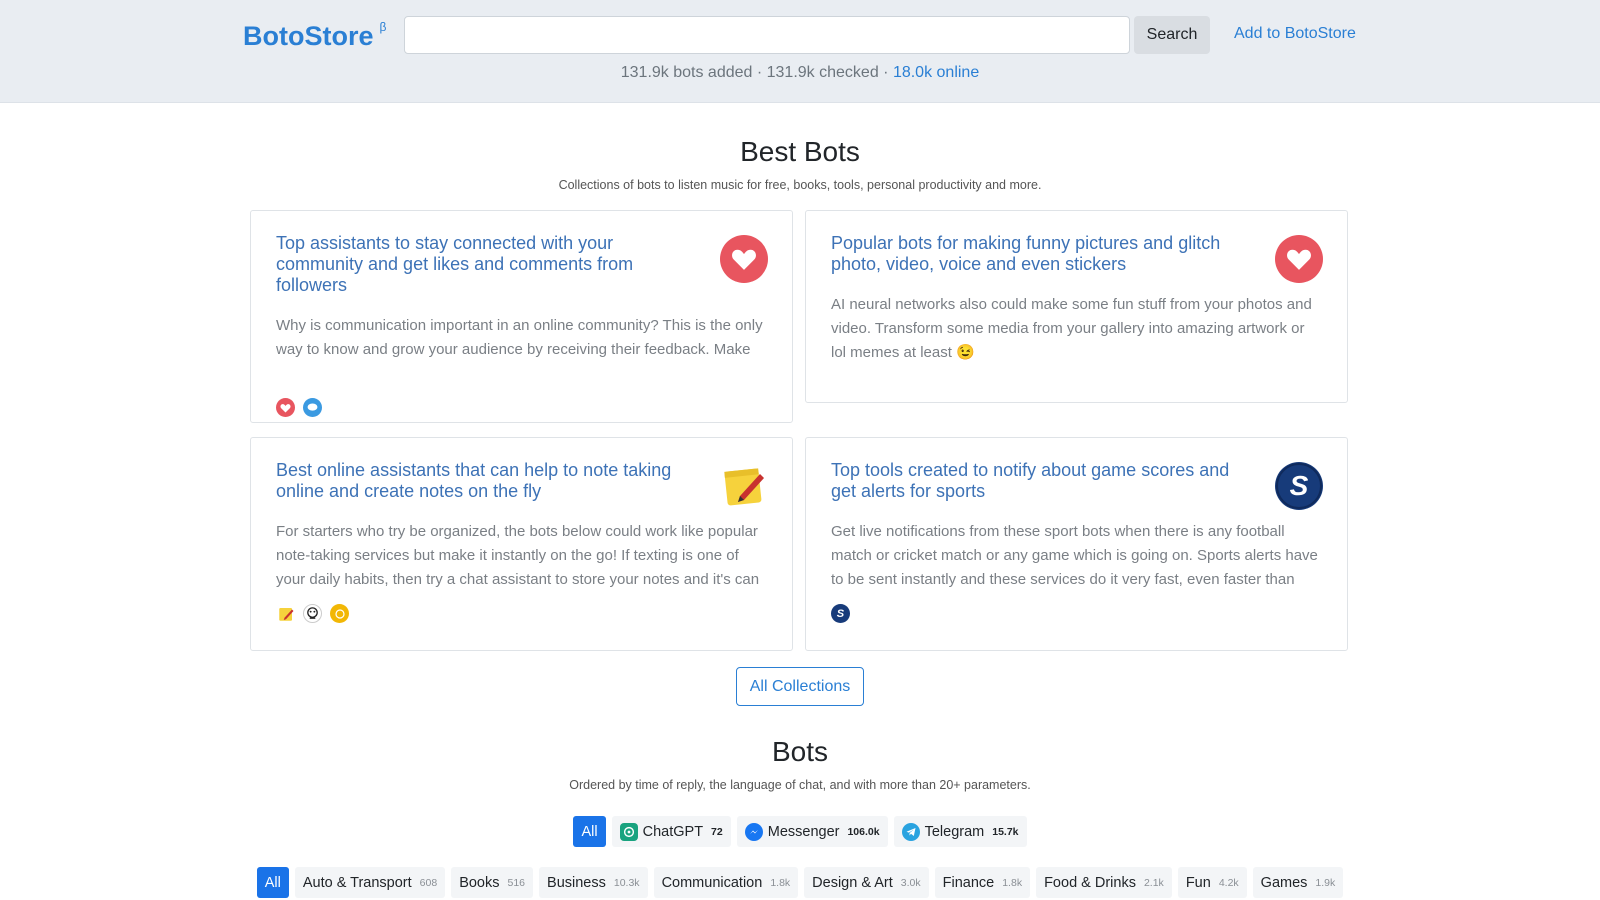 The height and width of the screenshot is (900, 1600). I want to click on pill-count: 516, so click(516, 882).